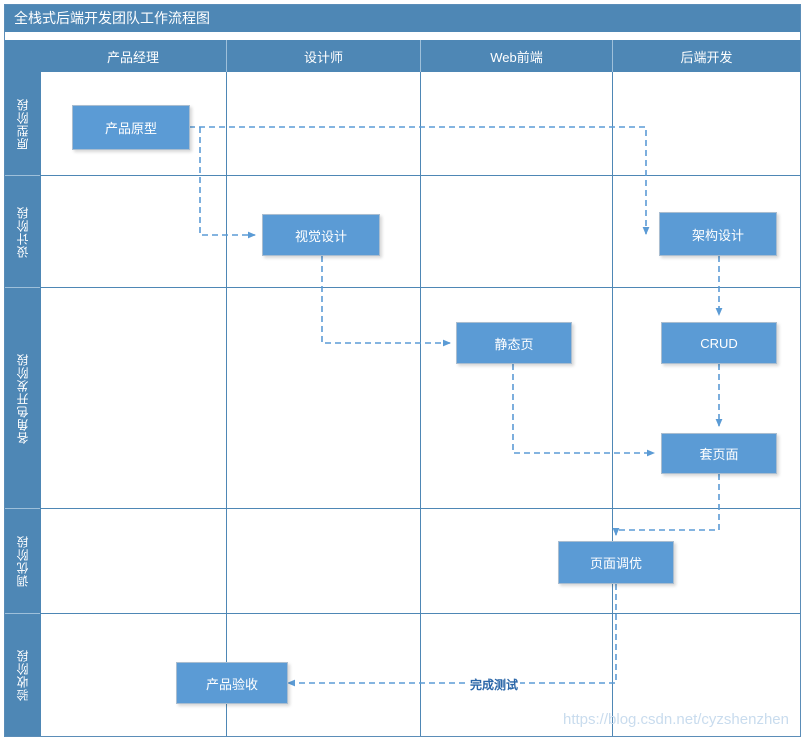  I want to click on connector-visual-to-static, so click(386, 301).